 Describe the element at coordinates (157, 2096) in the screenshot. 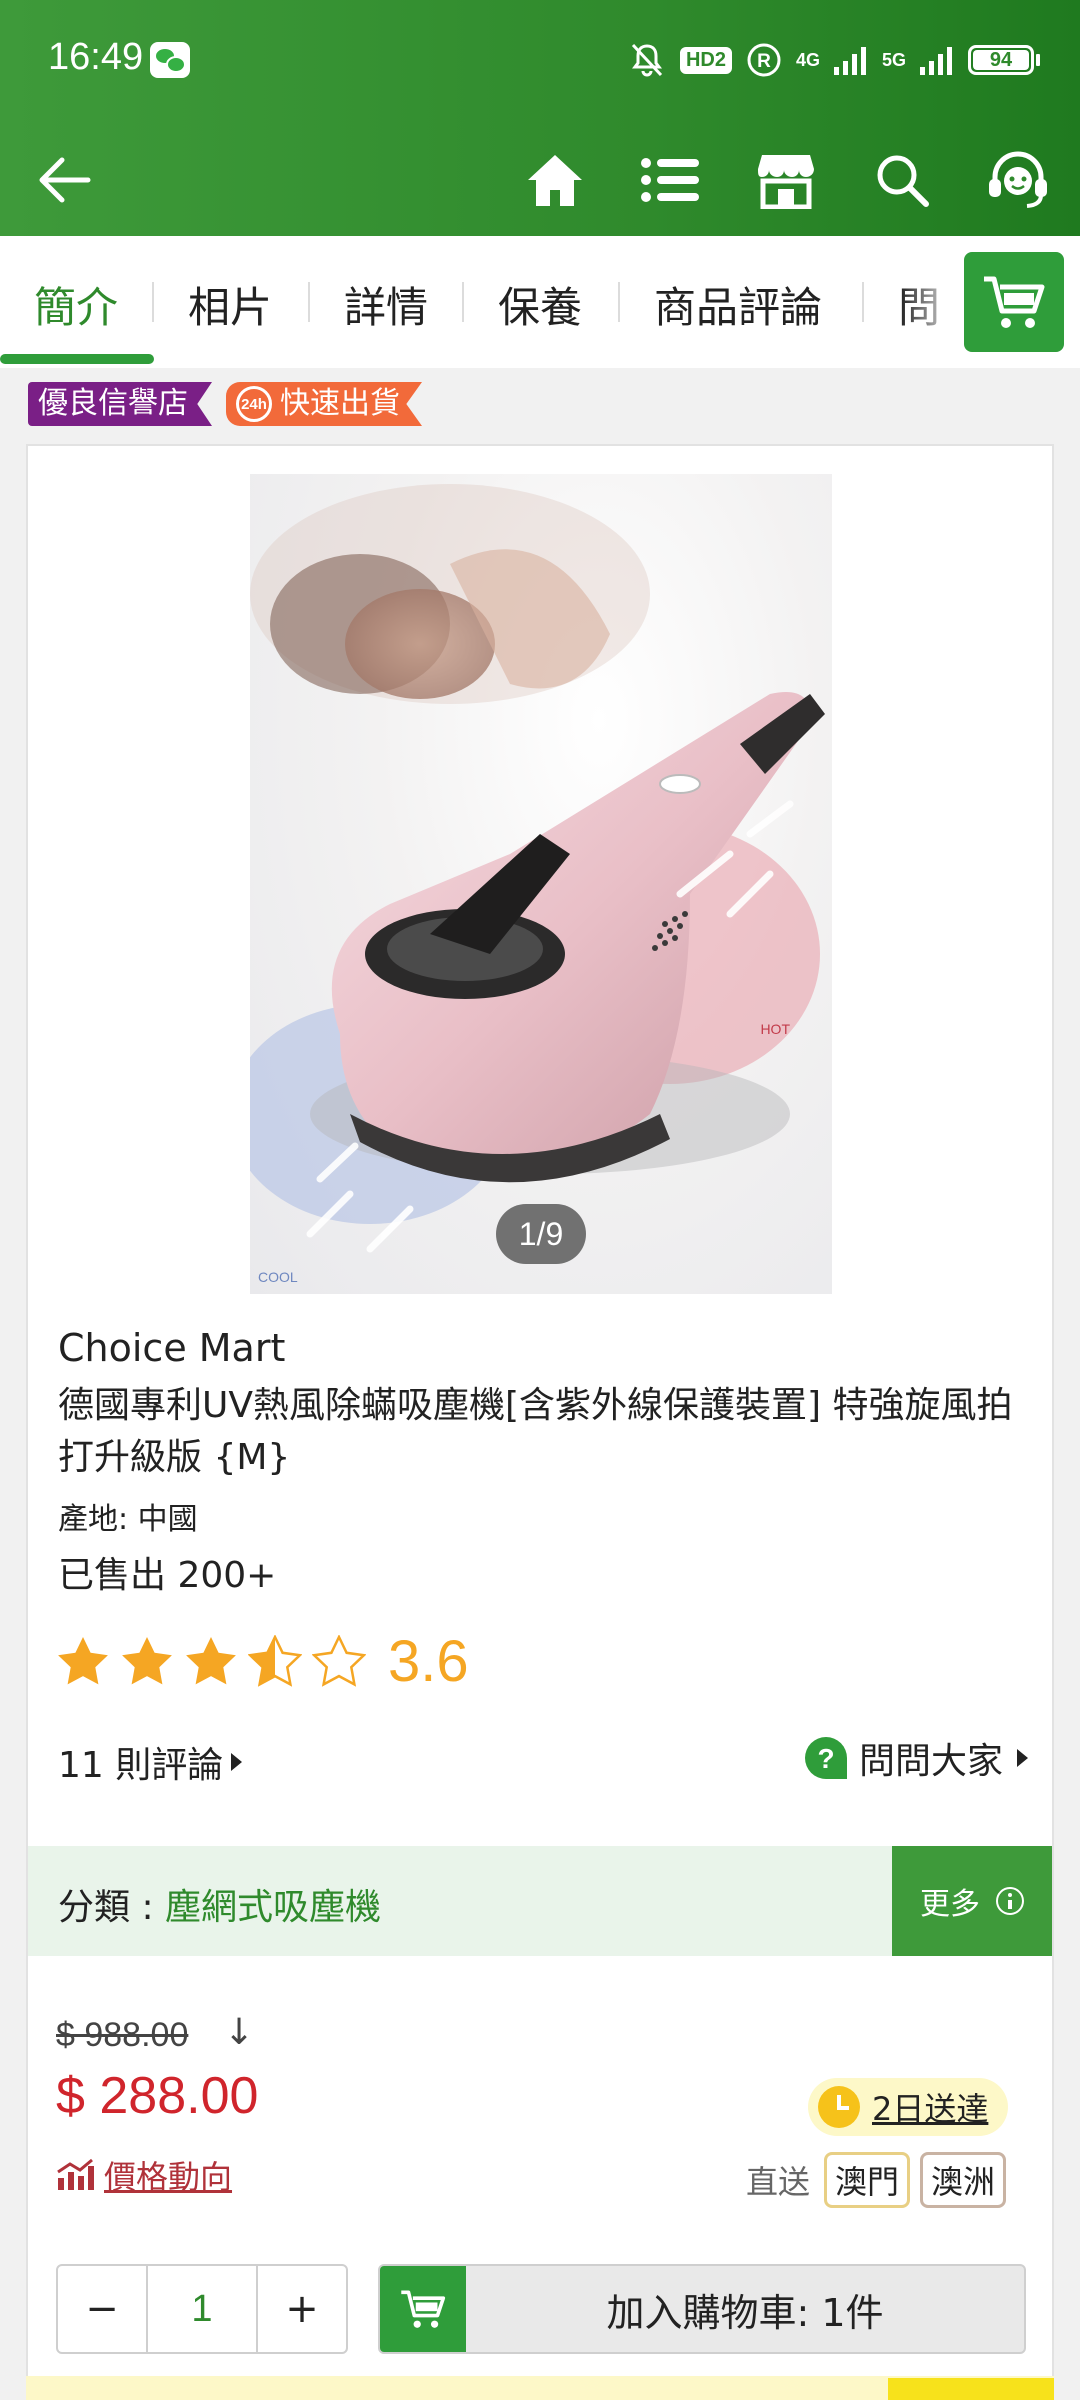

I see `current-price: $ 288.00` at that location.